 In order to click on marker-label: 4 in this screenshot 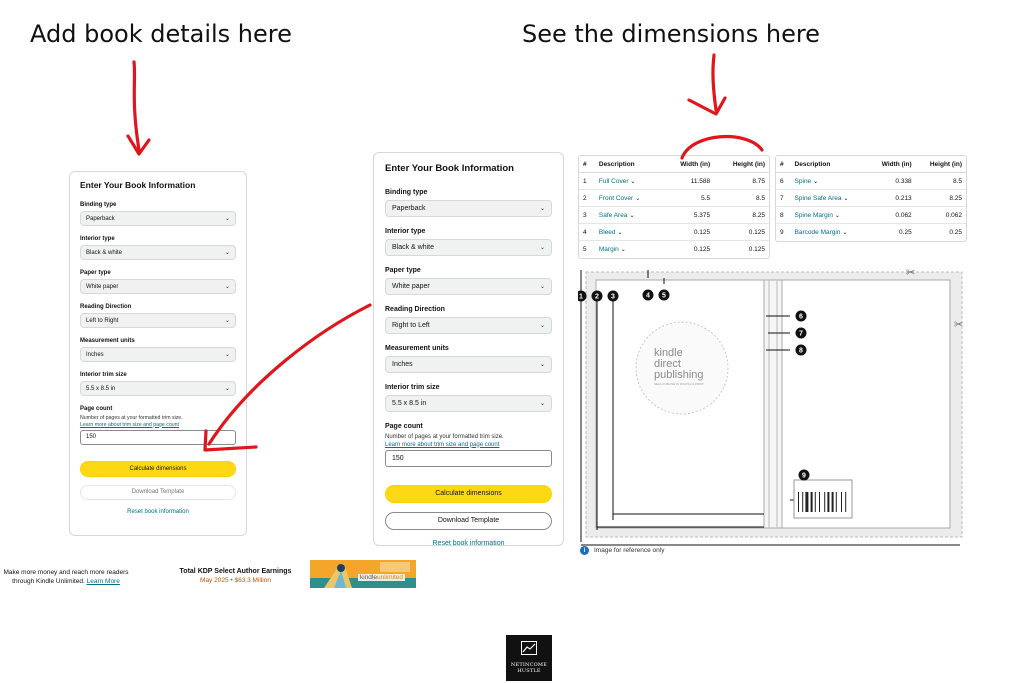, I will do `click(648, 296)`.